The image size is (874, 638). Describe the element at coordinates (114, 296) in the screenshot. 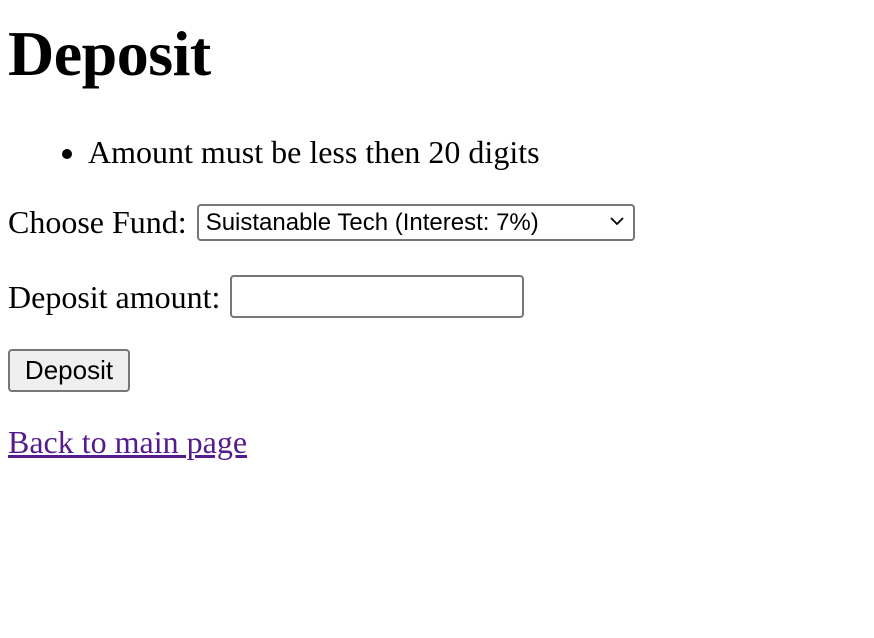

I see `amount-label: Deposit amount:` at that location.